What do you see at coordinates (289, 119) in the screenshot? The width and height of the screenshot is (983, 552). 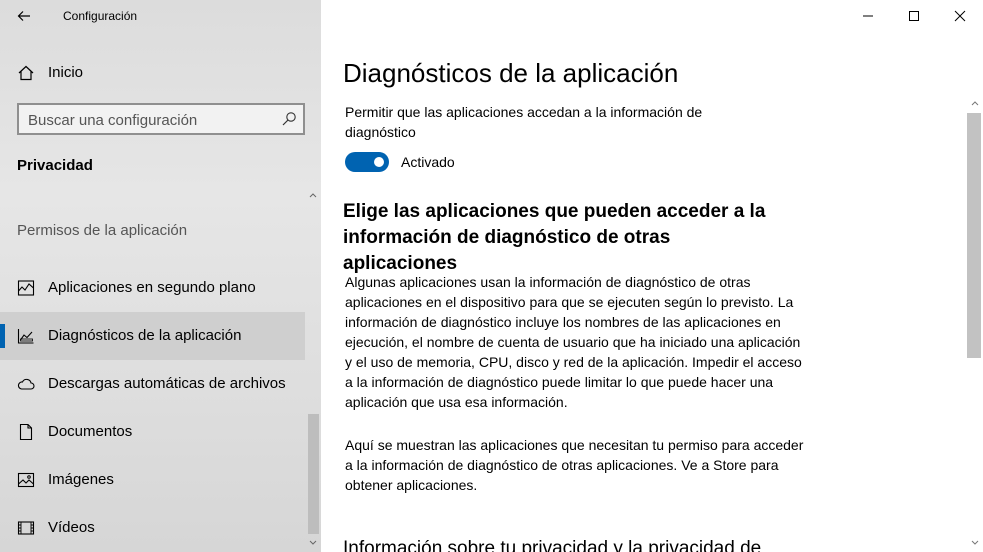 I see `search-icon` at bounding box center [289, 119].